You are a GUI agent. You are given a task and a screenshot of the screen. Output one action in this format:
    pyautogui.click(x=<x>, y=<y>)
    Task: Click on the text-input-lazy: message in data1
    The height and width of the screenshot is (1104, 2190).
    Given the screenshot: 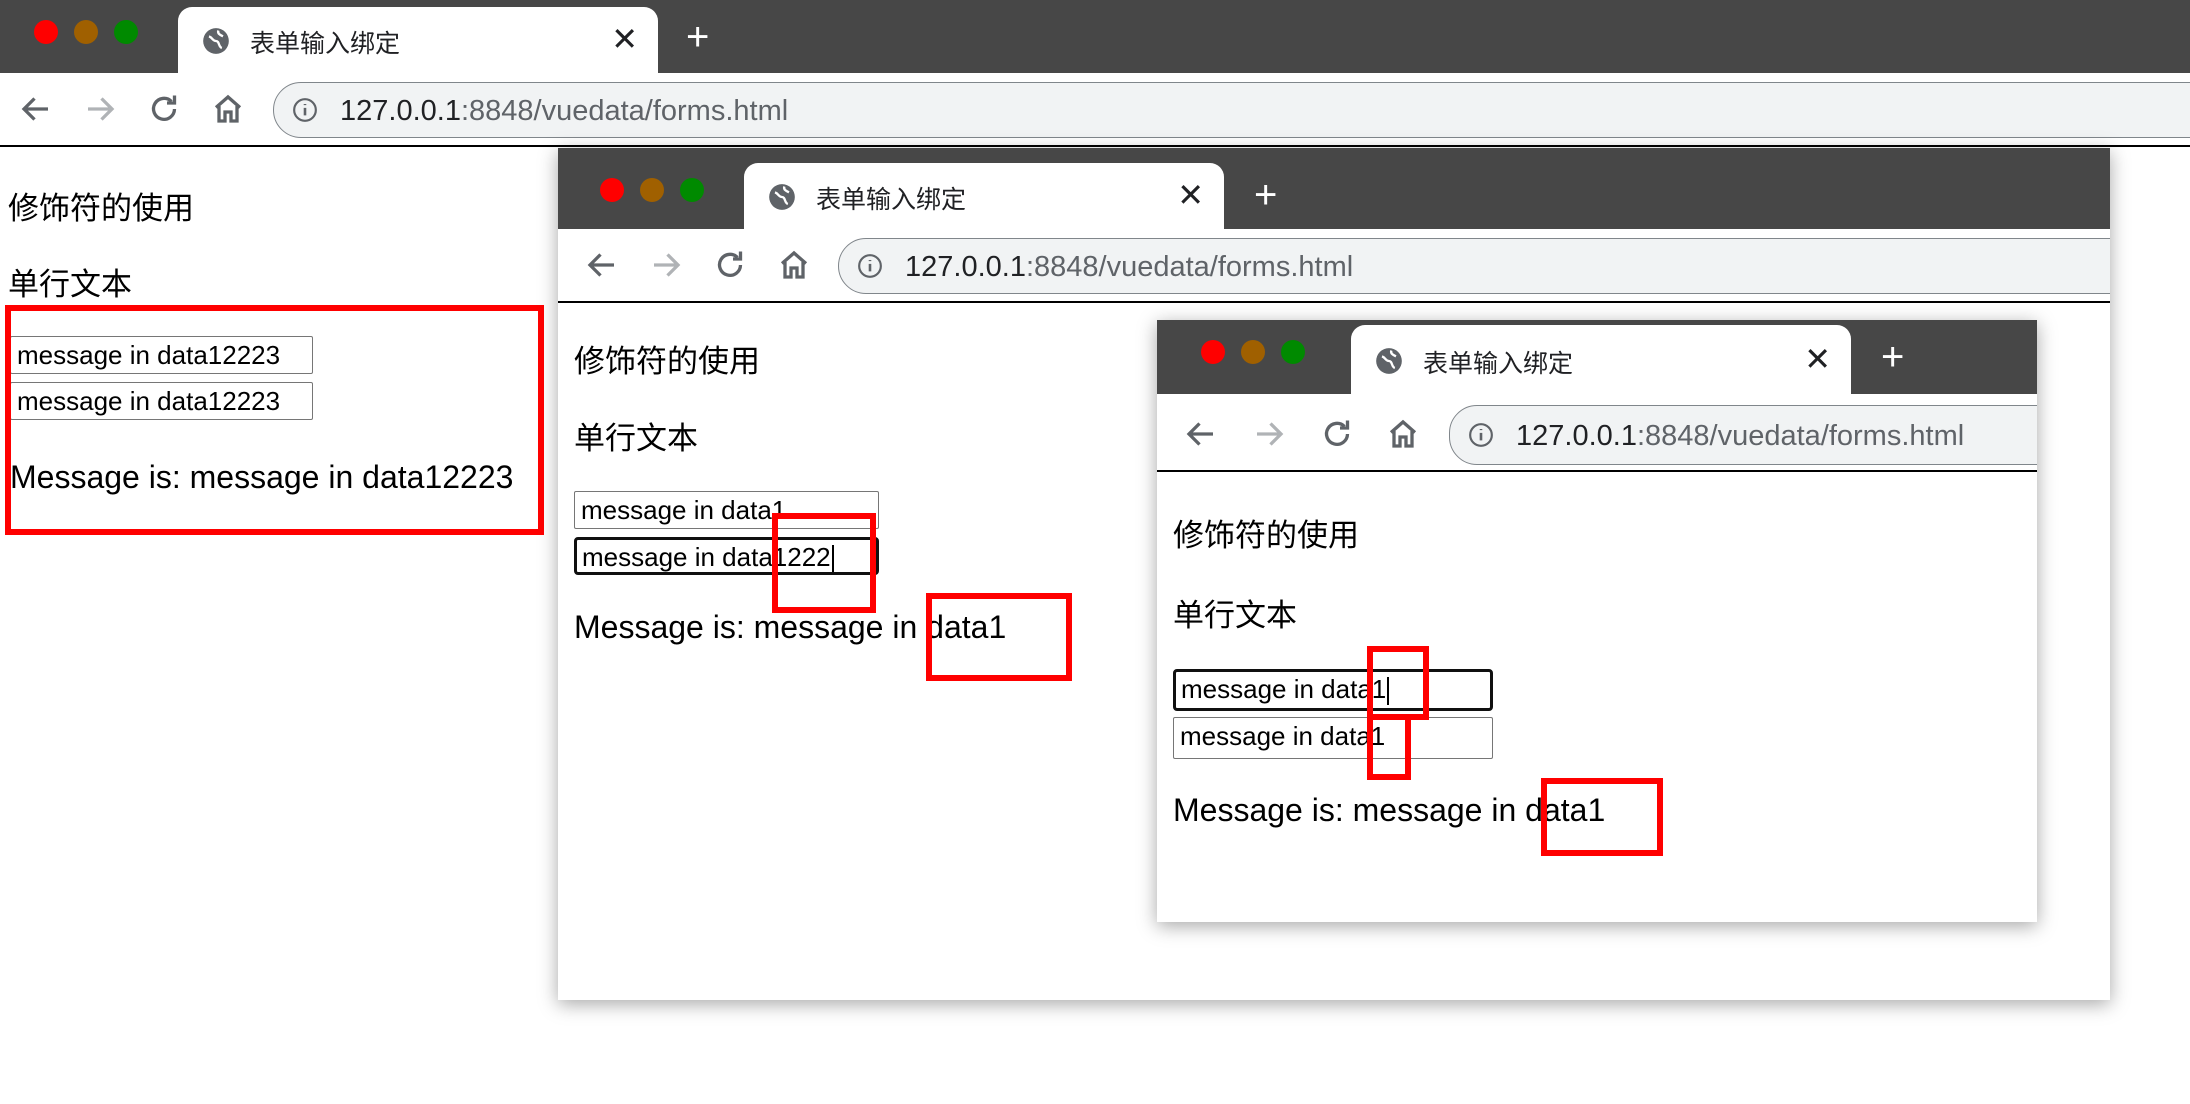 What is the action you would take?
    pyautogui.click(x=1333, y=690)
    